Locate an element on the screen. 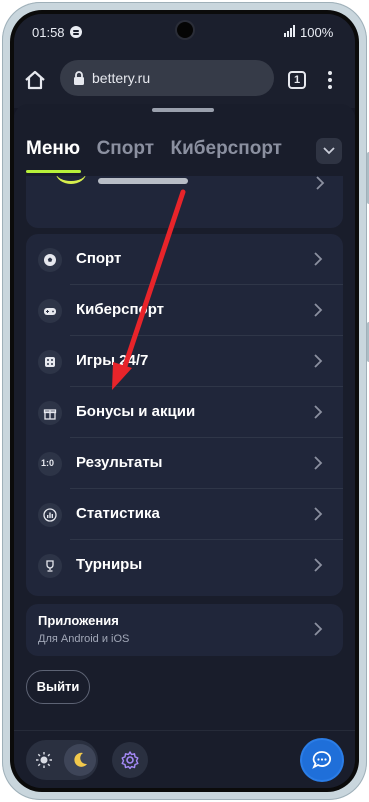 The image size is (369, 802). front-camera is located at coordinates (185, 30).